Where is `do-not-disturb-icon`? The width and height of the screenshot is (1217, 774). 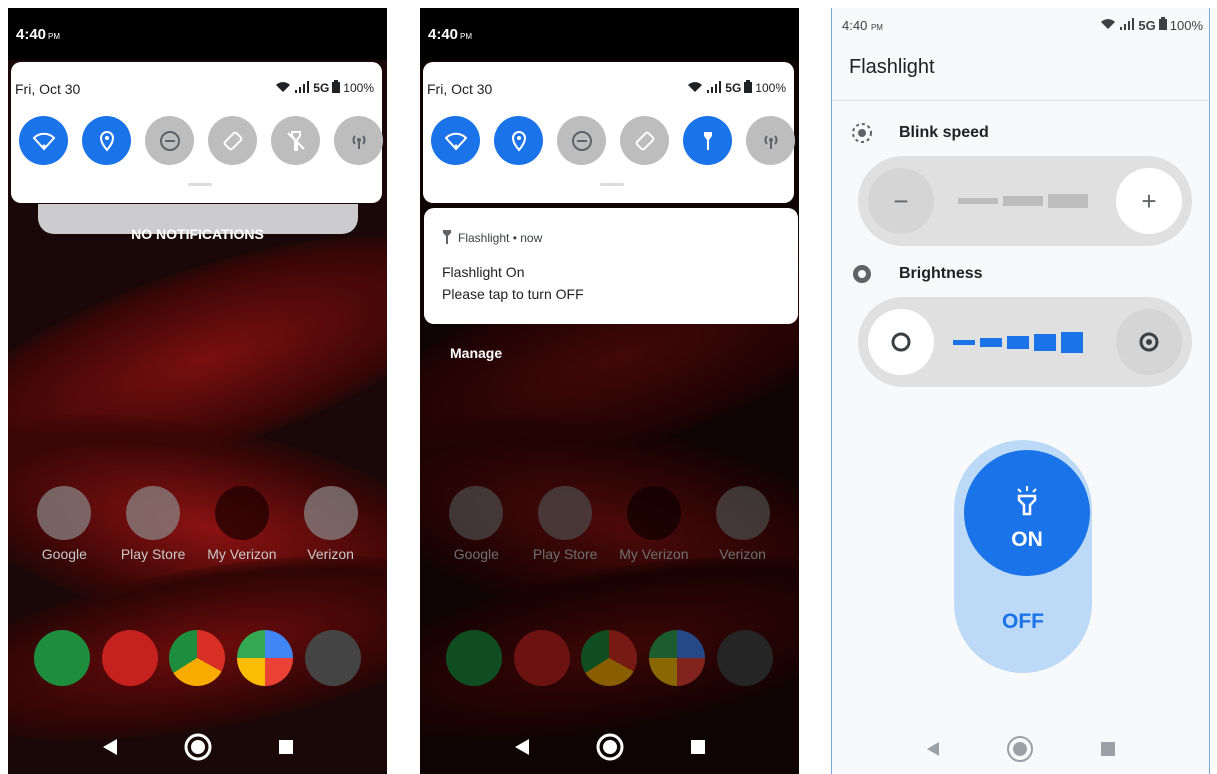 do-not-disturb-icon is located at coordinates (581, 140).